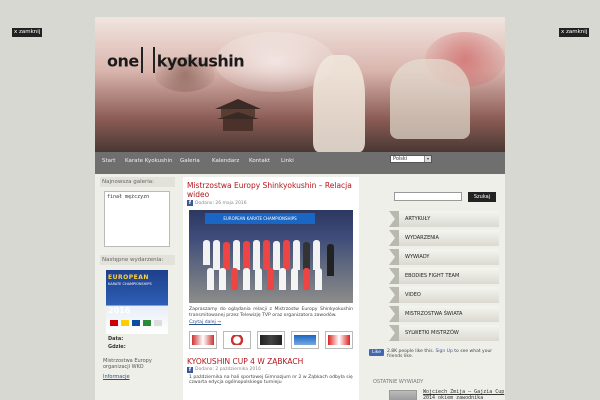  What do you see at coordinates (273, 203) in the screenshot?
I see `post-meta: f Dodano: 26 maja 2016` at bounding box center [273, 203].